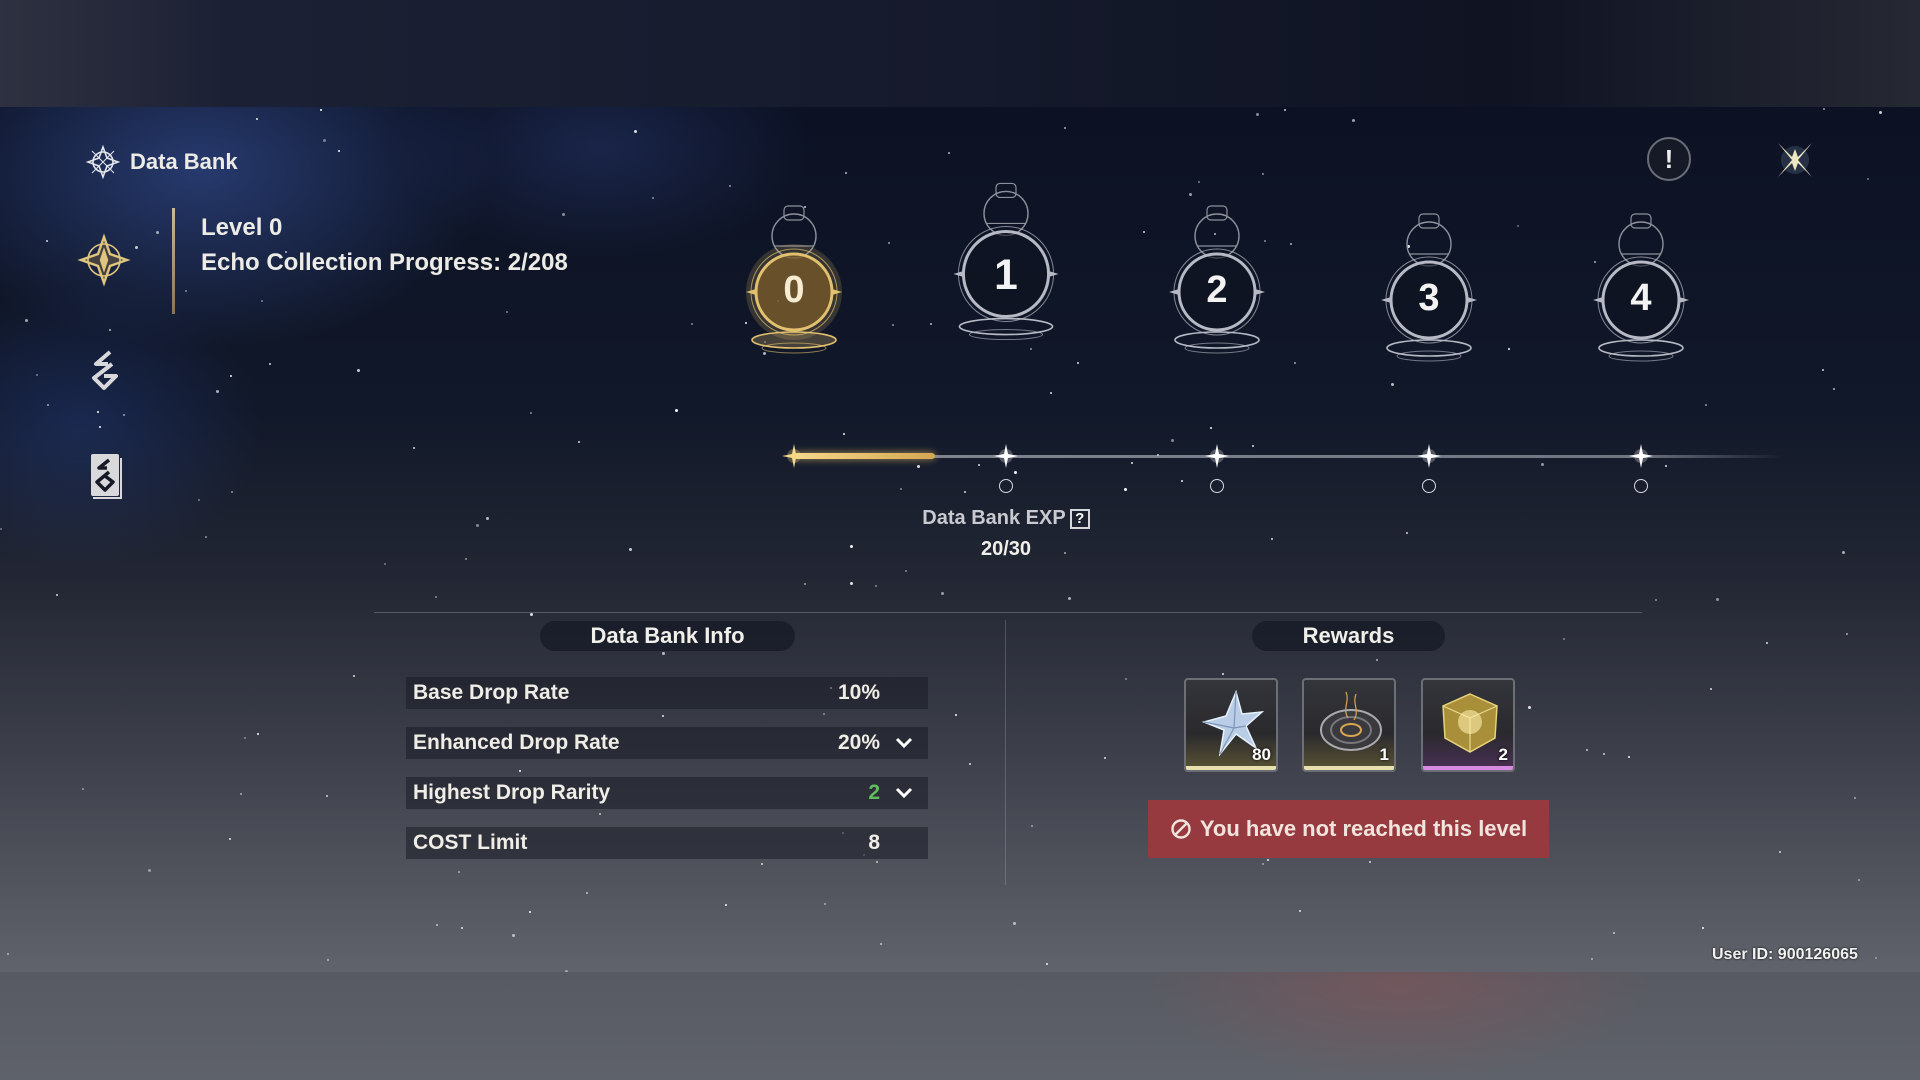  Describe the element at coordinates (864, 456) in the screenshot. I see `level-progress-fill` at that location.